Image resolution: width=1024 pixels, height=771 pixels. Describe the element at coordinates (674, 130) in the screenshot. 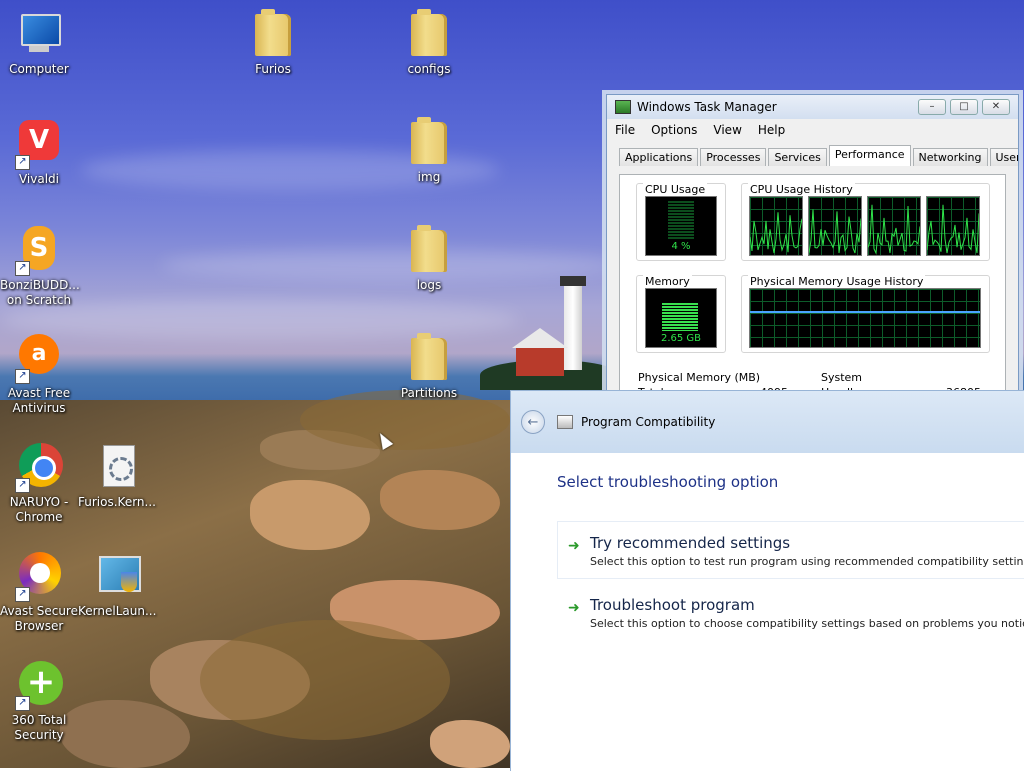

I see `menu-options: Options` at that location.